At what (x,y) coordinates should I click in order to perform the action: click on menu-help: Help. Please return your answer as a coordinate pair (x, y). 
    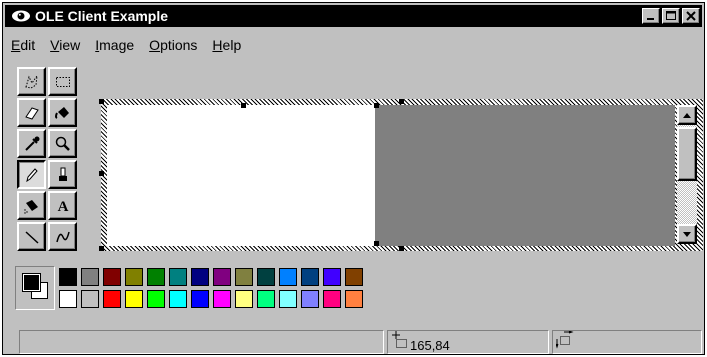
    Looking at the image, I should click on (226, 45).